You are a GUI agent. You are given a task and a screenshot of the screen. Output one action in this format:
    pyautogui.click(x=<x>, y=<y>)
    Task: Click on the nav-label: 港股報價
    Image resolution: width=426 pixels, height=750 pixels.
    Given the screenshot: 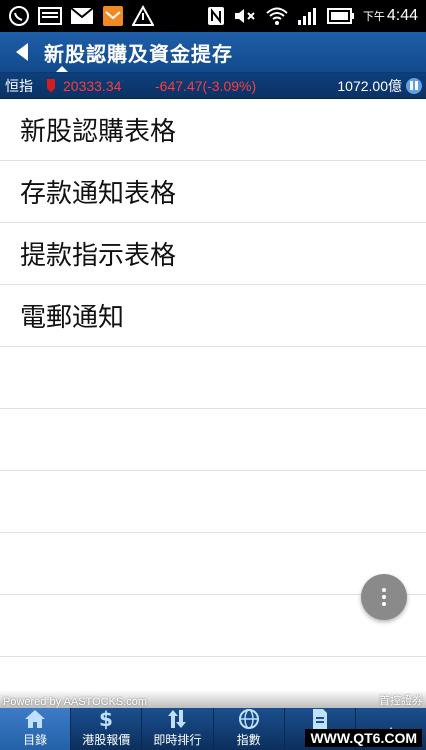 What is the action you would take?
    pyautogui.click(x=106, y=740)
    